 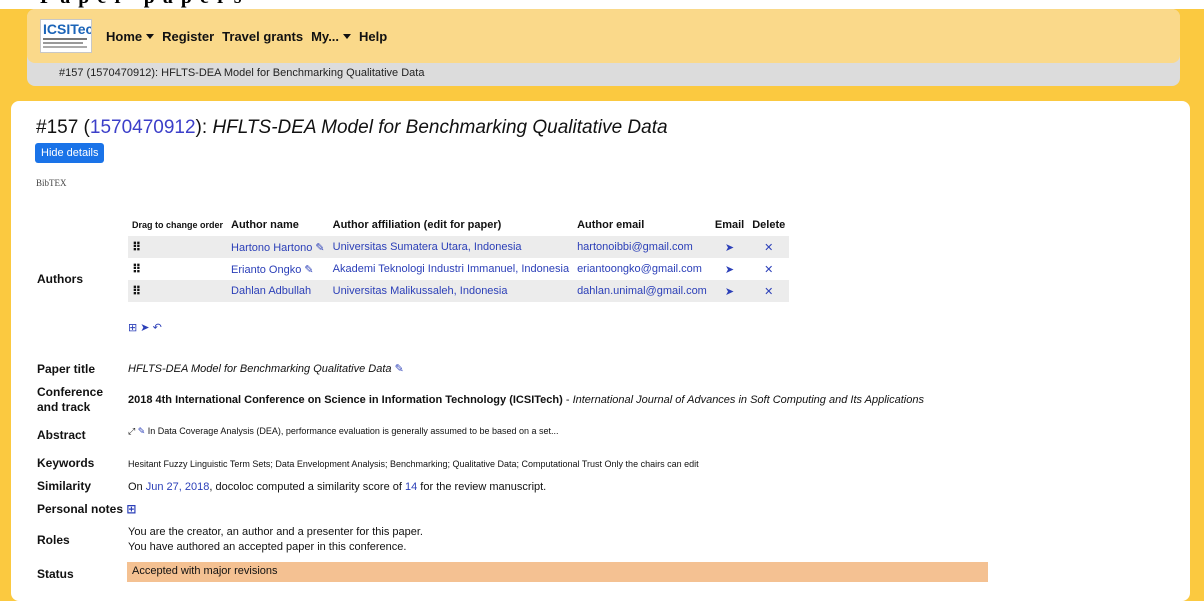 What do you see at coordinates (411, 487) in the screenshot?
I see `similarity-score-link: 14` at bounding box center [411, 487].